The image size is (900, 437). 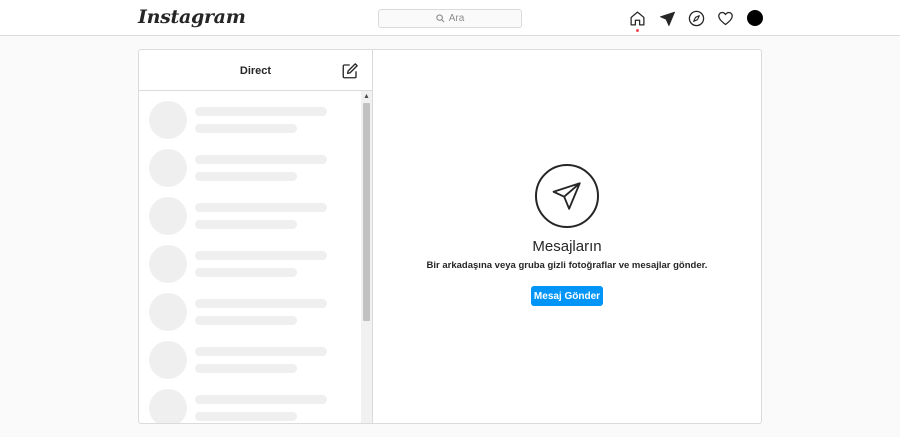 I want to click on compose-icon, so click(x=350, y=71).